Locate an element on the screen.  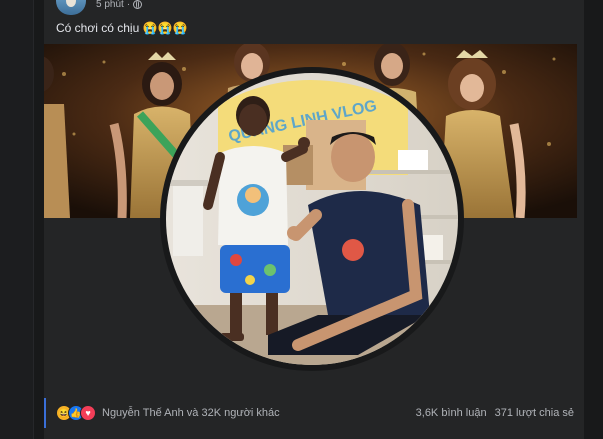
right-strip is located at coordinates (593, 219).